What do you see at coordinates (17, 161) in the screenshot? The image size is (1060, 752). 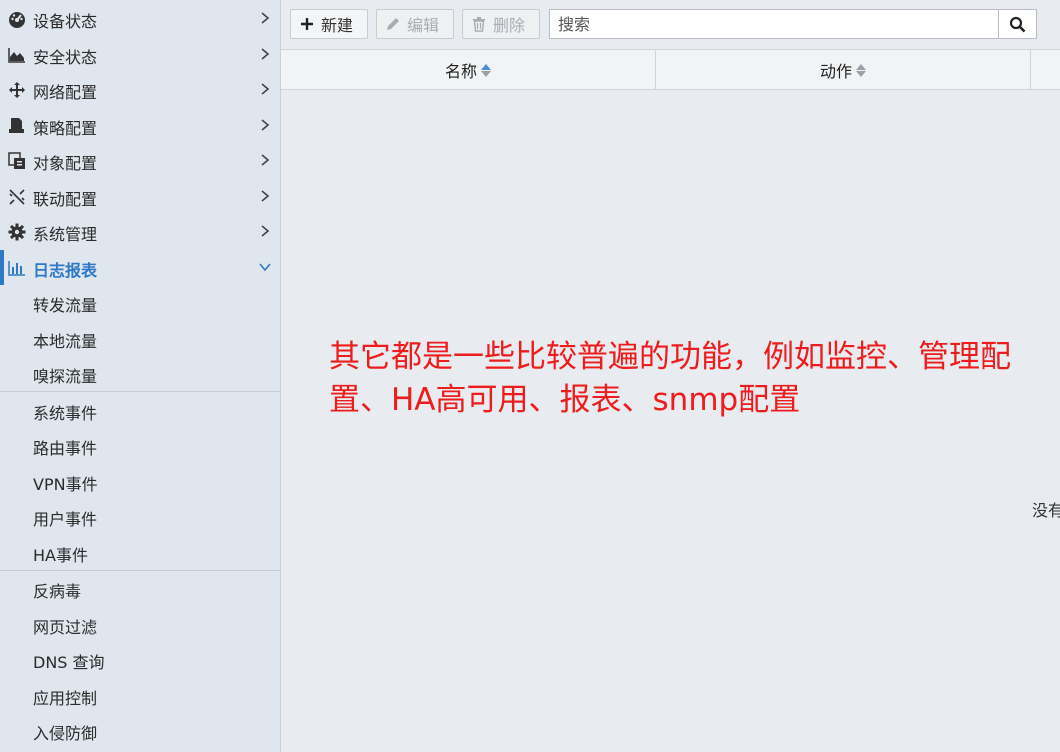 I see `object-copy-icon` at bounding box center [17, 161].